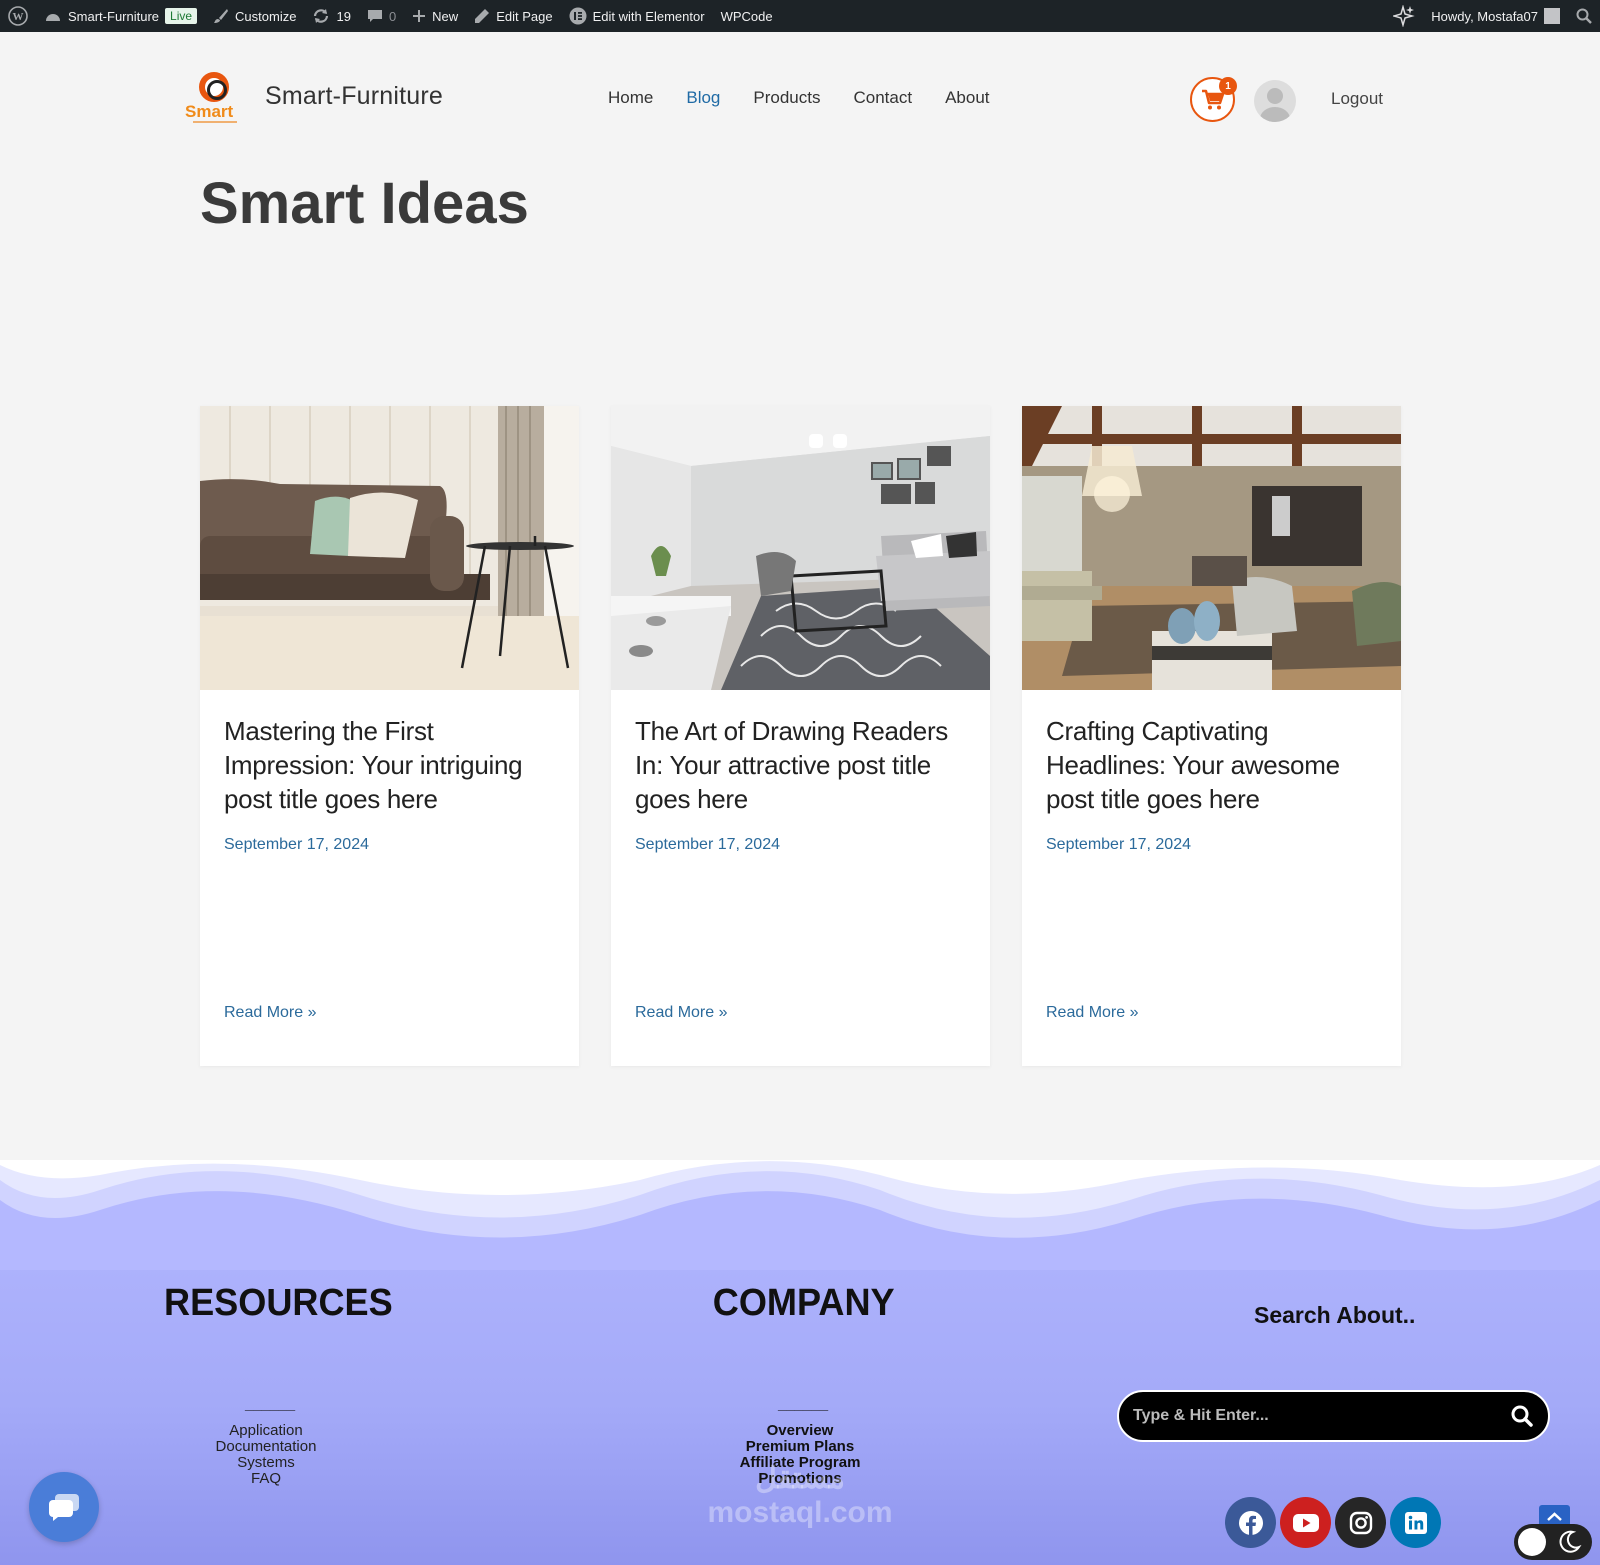 The image size is (1600, 1565). Describe the element at coordinates (266, 1447) in the screenshot. I see `footer-link-documentation: Documentation` at that location.